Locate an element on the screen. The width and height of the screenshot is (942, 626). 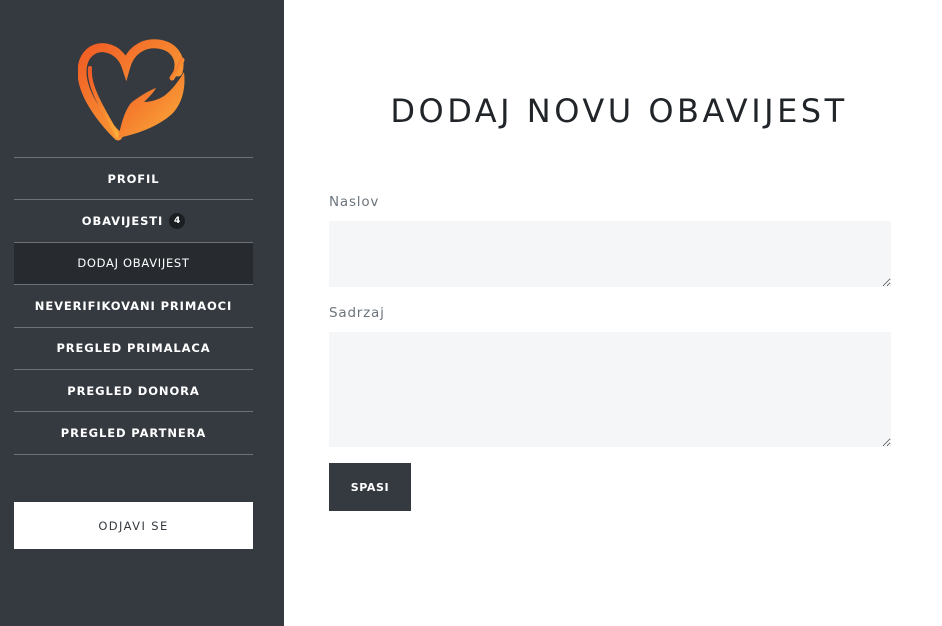
logout-button: ODJAVI SE is located at coordinates (133, 525).